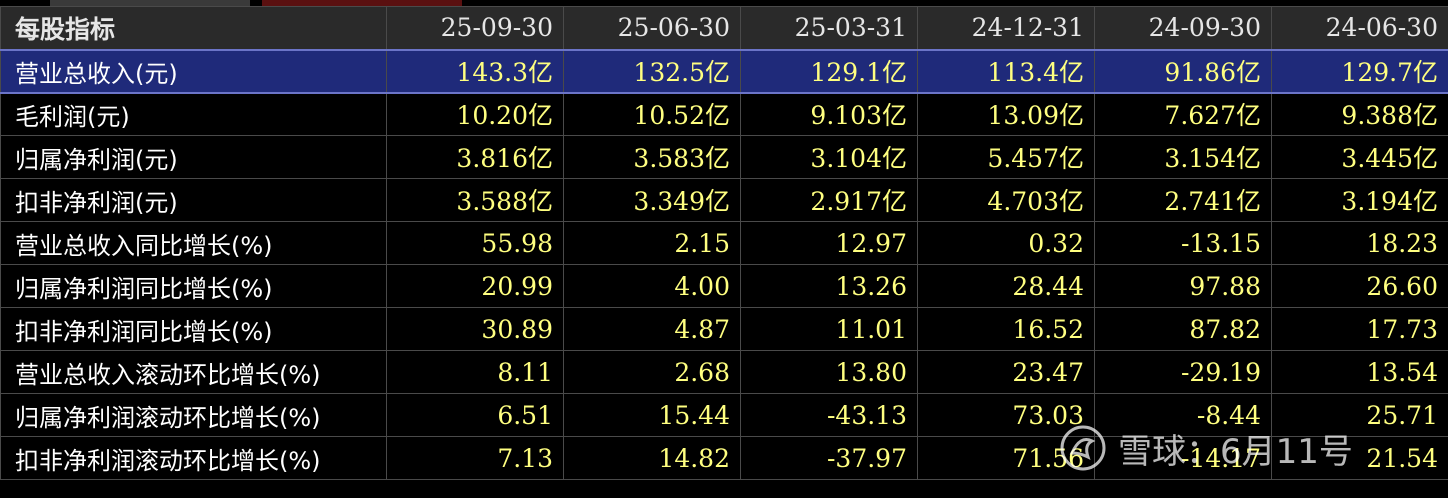  What do you see at coordinates (475, 372) in the screenshot?
I see `table-cell: 8.11` at bounding box center [475, 372].